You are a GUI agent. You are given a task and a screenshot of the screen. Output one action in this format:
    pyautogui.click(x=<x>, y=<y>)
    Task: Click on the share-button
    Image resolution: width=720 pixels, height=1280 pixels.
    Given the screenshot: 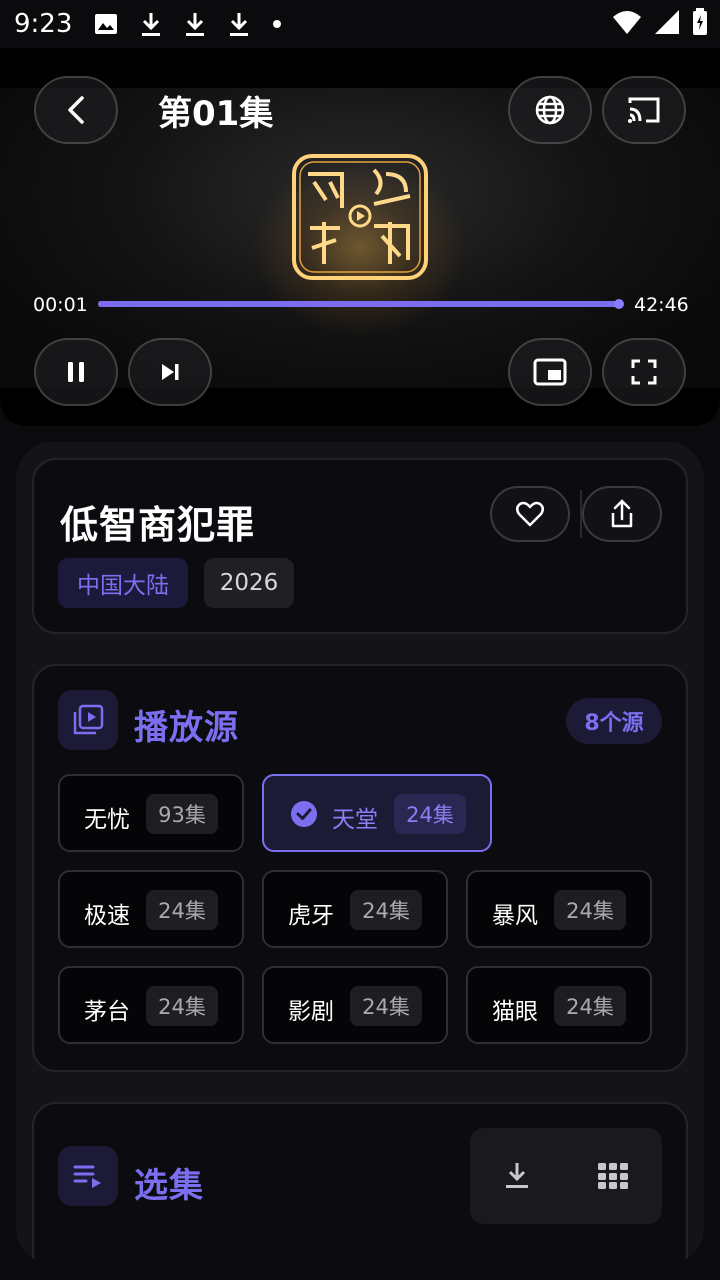 What is the action you would take?
    pyautogui.click(x=622, y=514)
    